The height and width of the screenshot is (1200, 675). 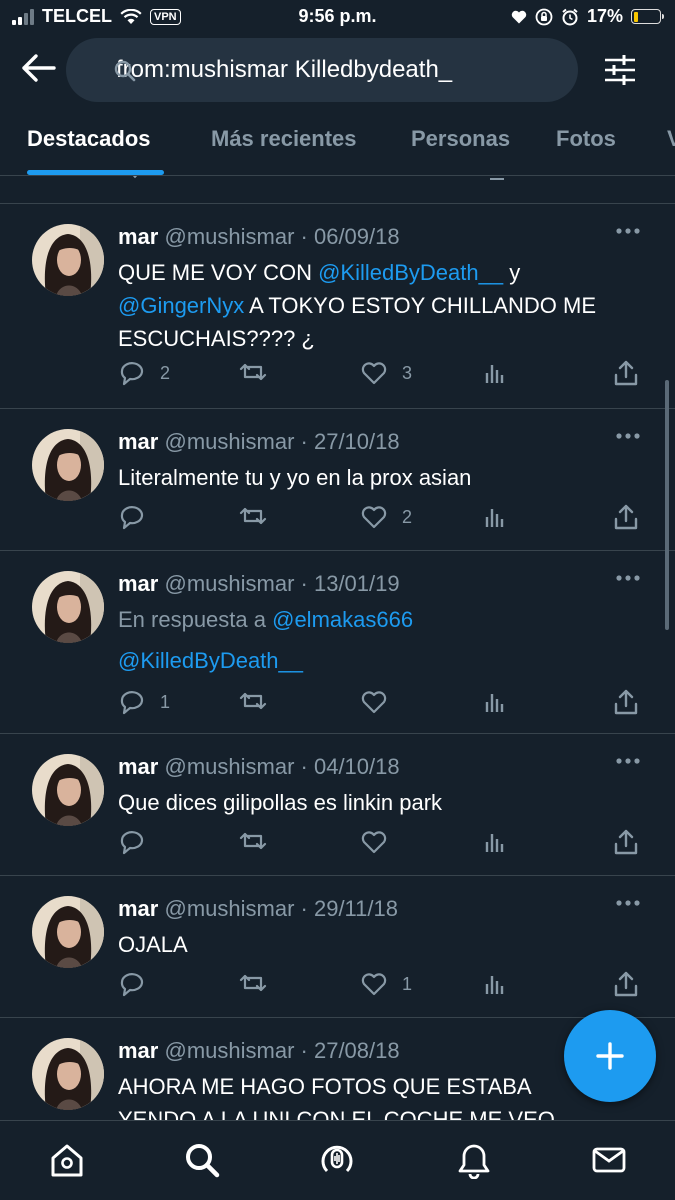 I want to click on orientation-lock-icon, so click(x=544, y=16).